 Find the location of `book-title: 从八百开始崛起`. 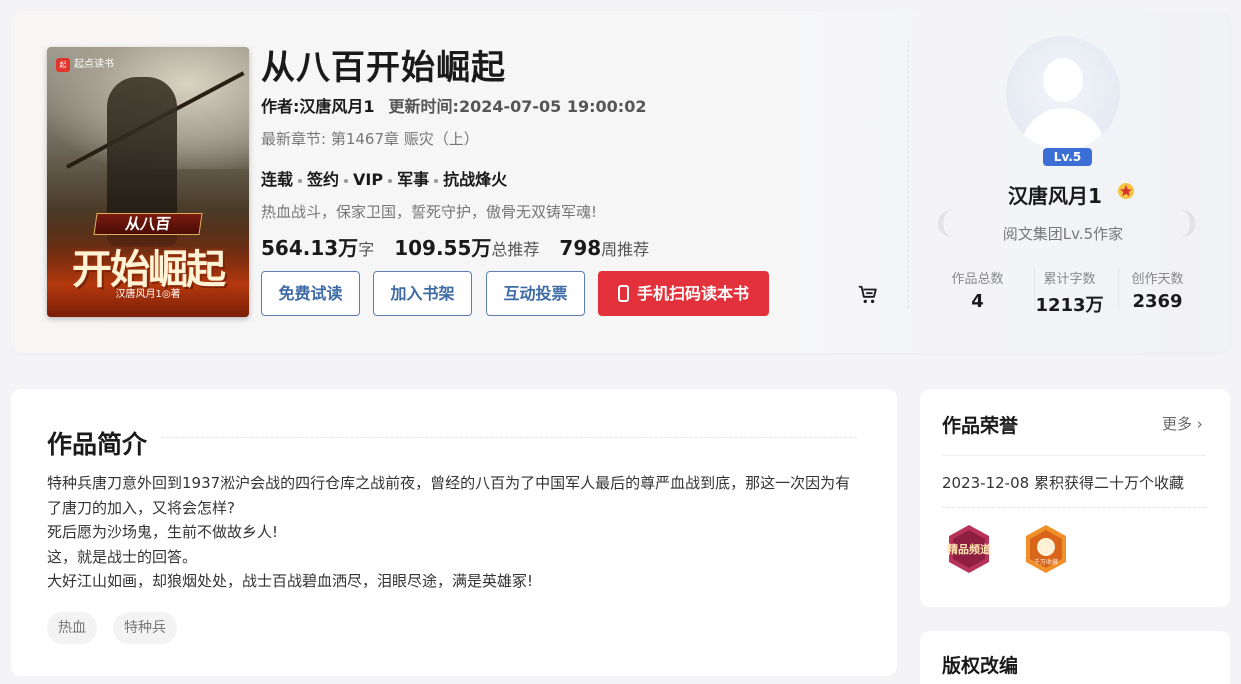

book-title: 从八百开始崛起 is located at coordinates (383, 68).